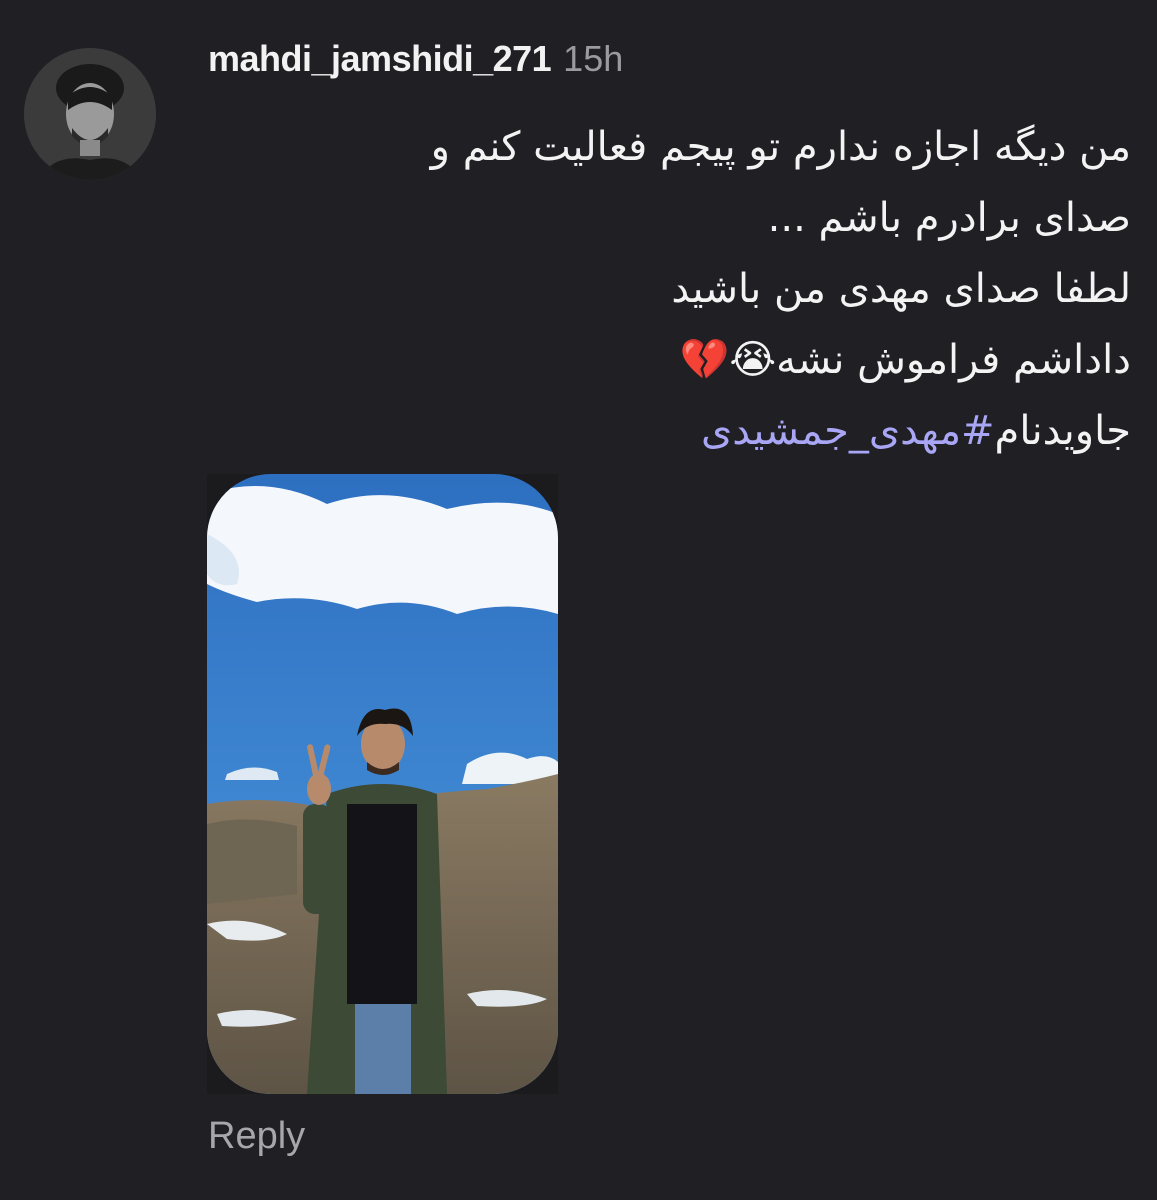 This screenshot has height=1200, width=1157. What do you see at coordinates (901, 289) in the screenshot?
I see `comment-line-3: لطفا صدای مهدی من باشید` at bounding box center [901, 289].